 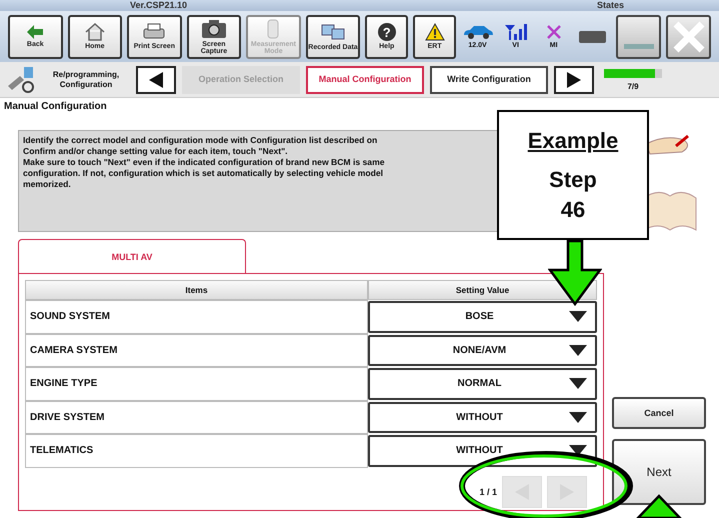 I want to click on progress-label: 7/9, so click(x=633, y=86).